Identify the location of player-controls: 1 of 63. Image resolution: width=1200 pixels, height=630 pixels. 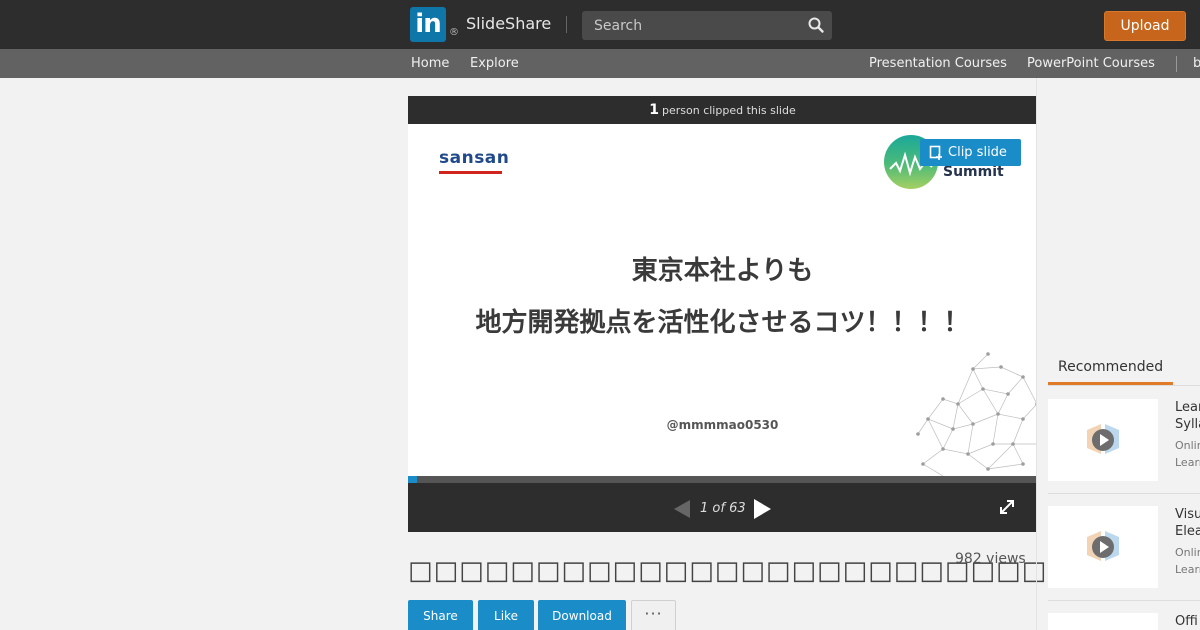
(722, 507).